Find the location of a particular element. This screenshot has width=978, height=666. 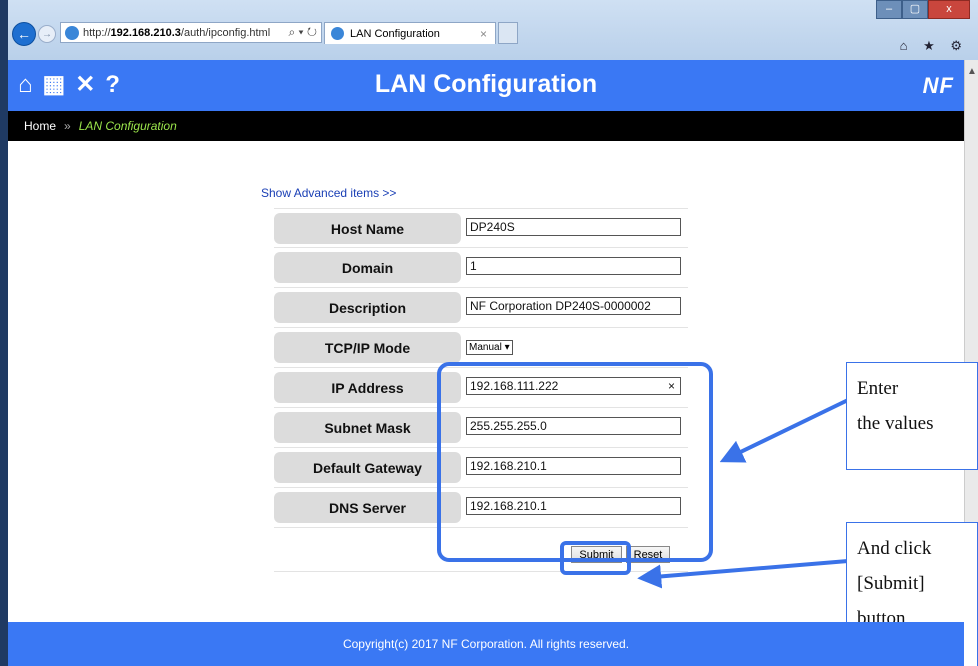

subnet-mask-label: Subnet Mask is located at coordinates (367, 427).